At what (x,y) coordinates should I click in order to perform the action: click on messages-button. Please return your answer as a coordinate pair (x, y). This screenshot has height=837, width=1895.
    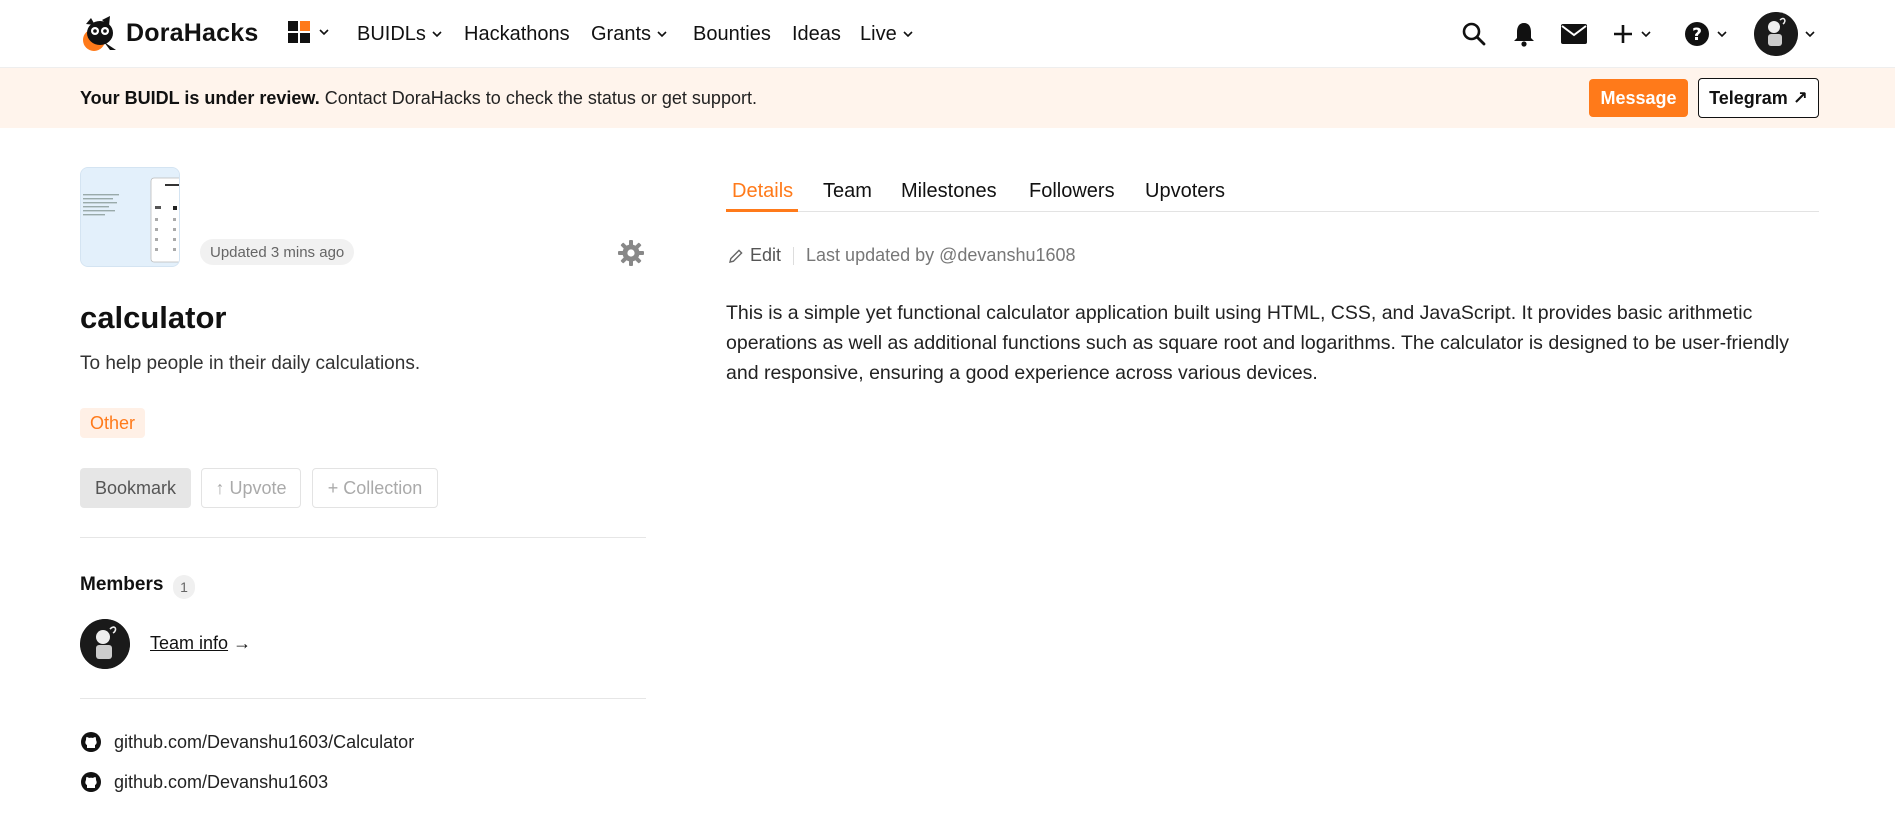
    Looking at the image, I should click on (1574, 34).